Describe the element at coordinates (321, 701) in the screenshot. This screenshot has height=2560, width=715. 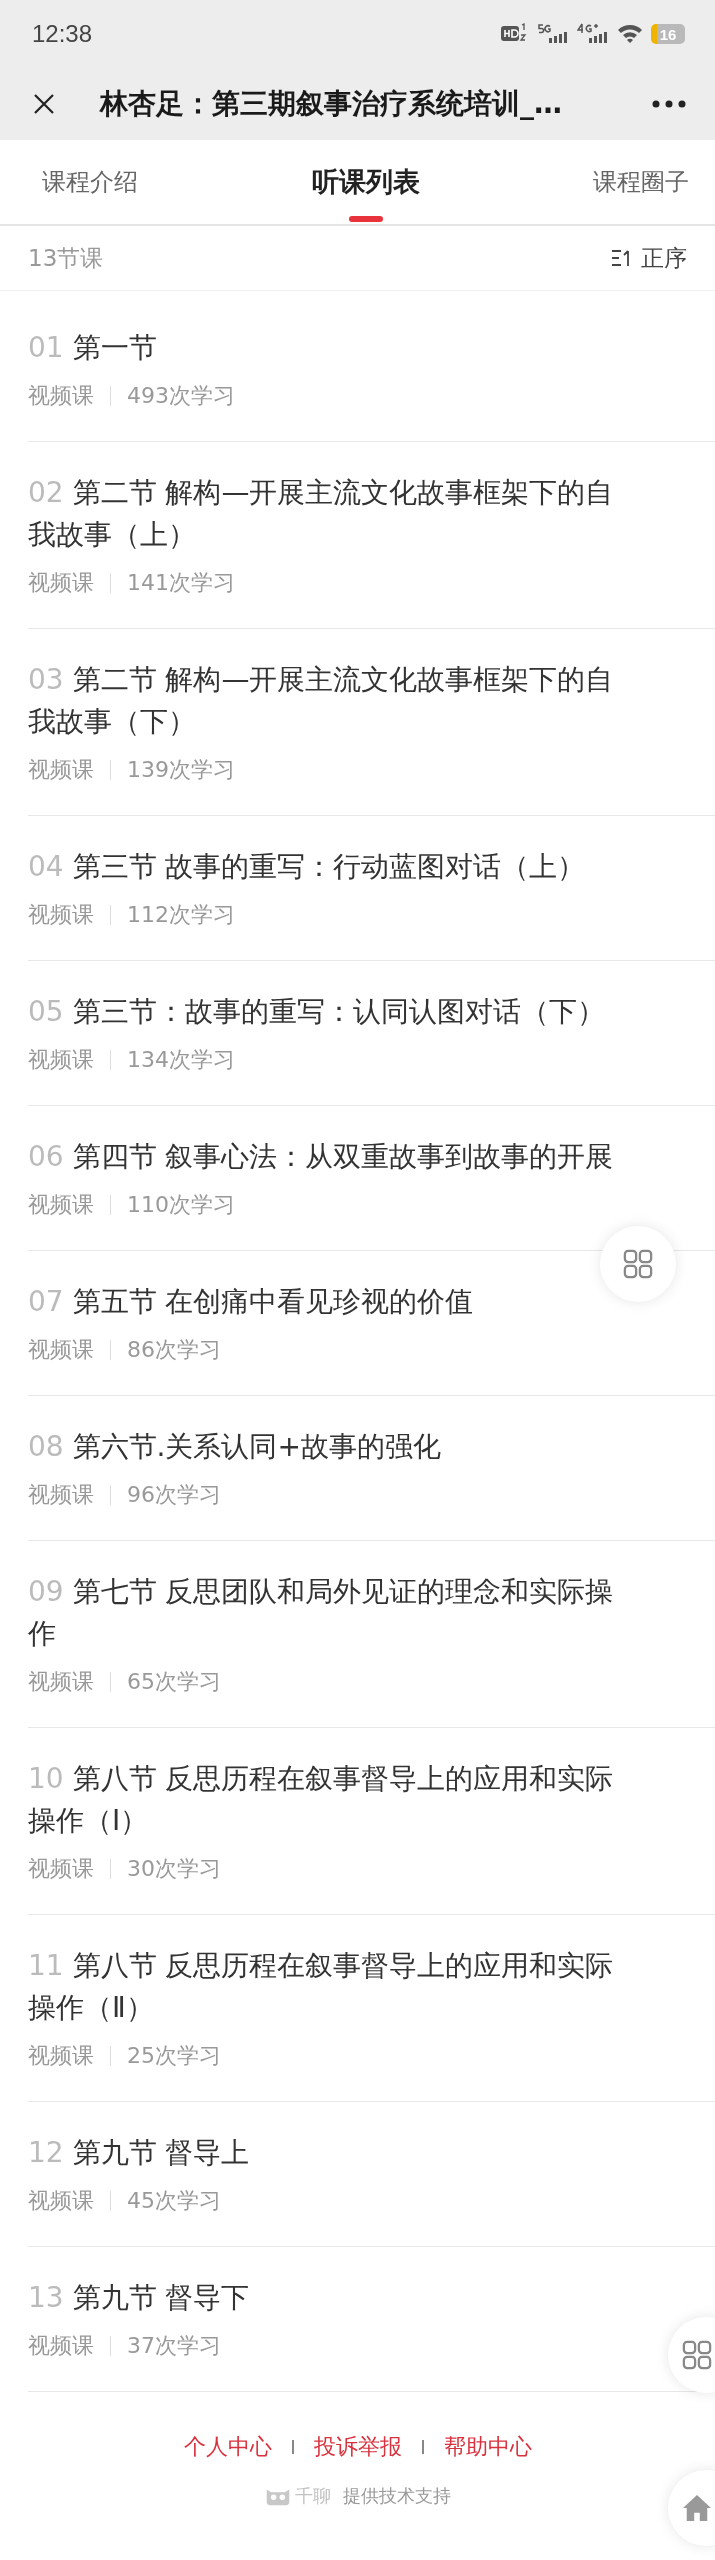
I see `lesson-title: 03 第二节 解构—开展主流文化故事框架下的自我故事（下）` at that location.